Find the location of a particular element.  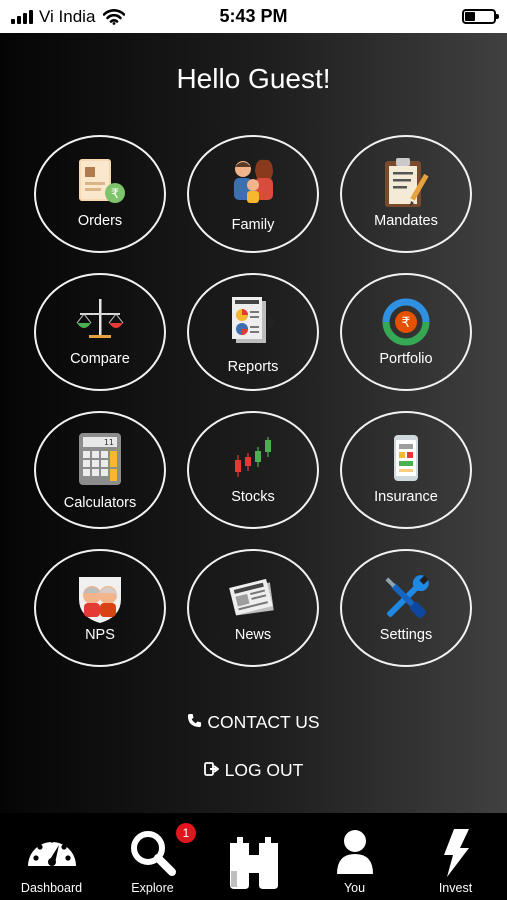

menu-tile-compare: Compare is located at coordinates (100, 332).